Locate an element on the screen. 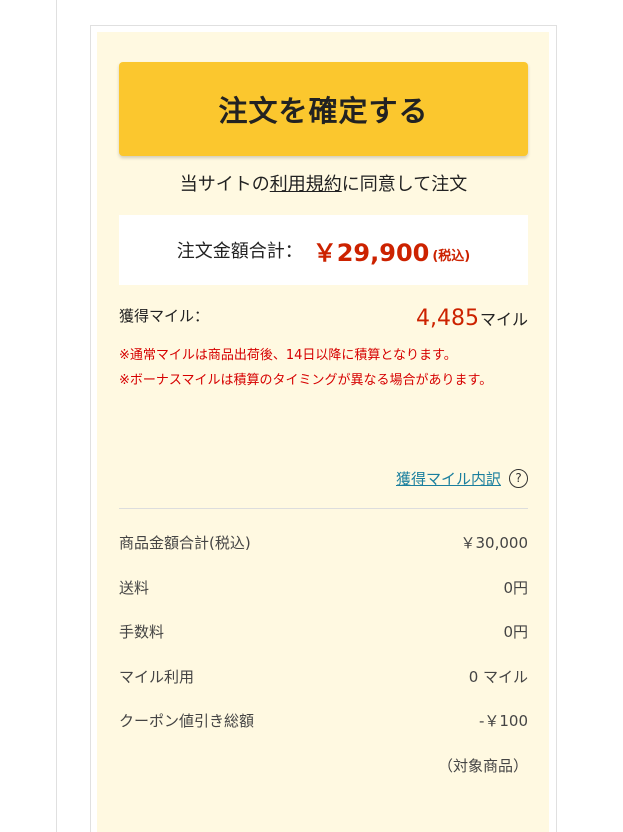 The image size is (623, 832). miles-breakdown-link: 獲得マイル内訳 is located at coordinates (448, 478).